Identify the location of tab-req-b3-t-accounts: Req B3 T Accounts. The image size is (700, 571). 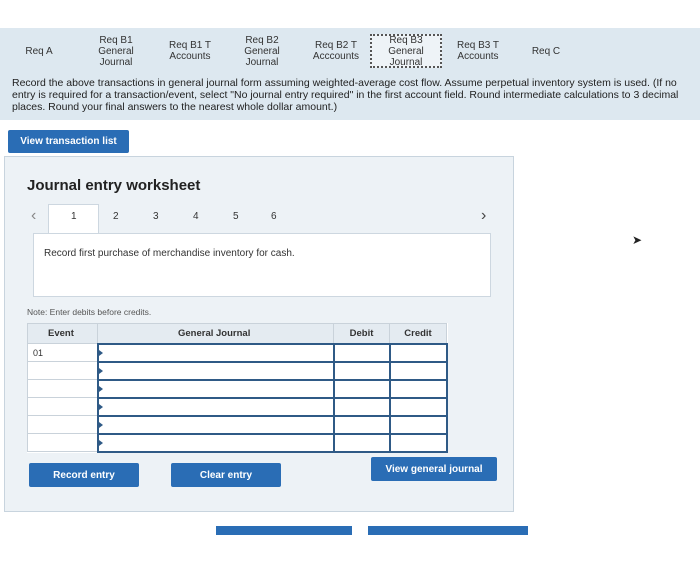
(478, 51).